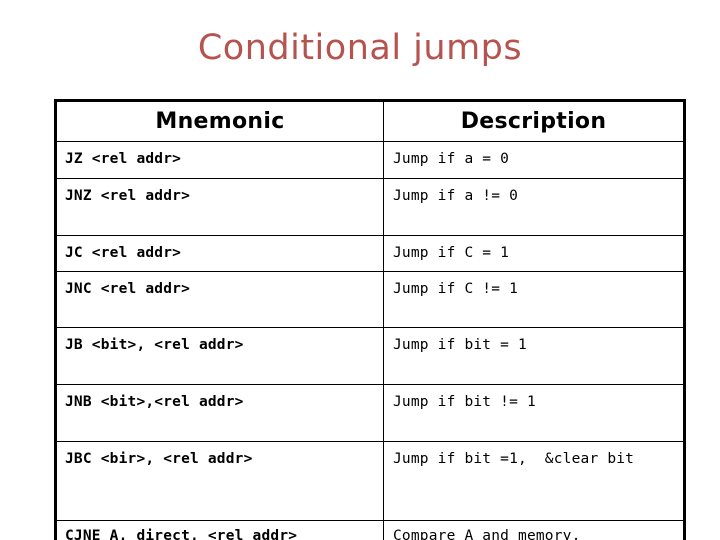 This screenshot has height=540, width=720. Describe the element at coordinates (219, 299) in the screenshot. I see `cell-mnemonic: JNC <rel addr>` at that location.